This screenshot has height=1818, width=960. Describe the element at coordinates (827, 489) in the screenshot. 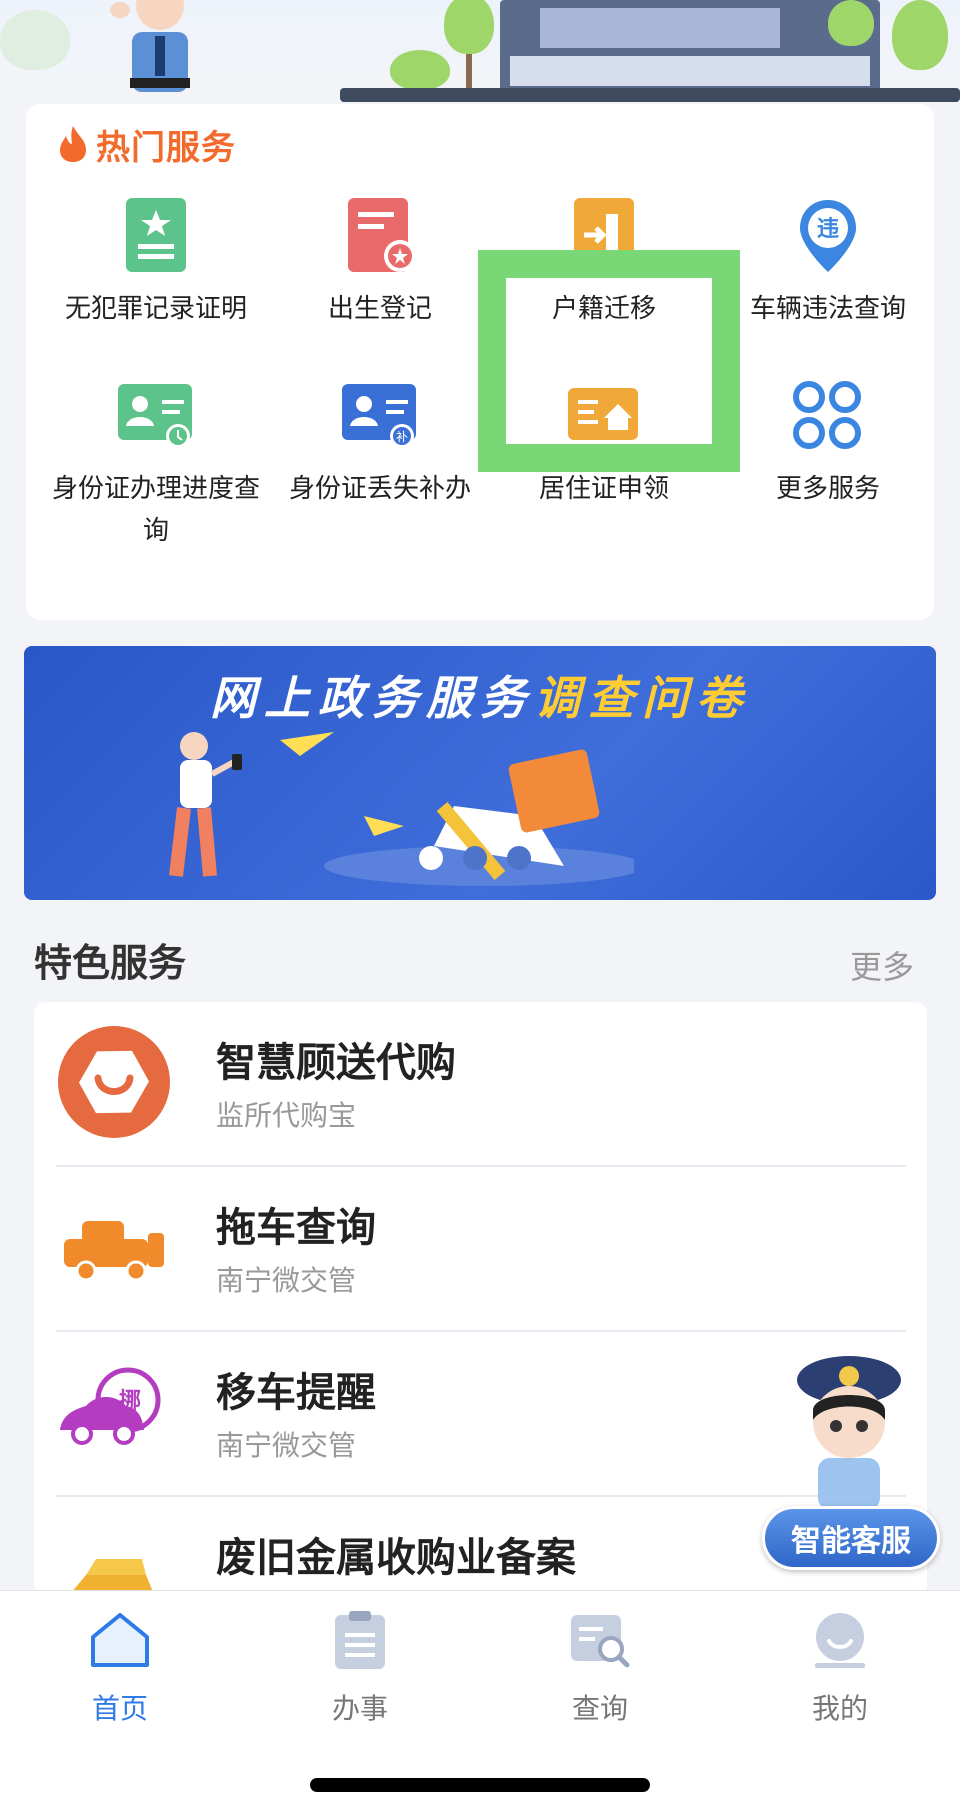

I see `service-label: 更多服务` at that location.